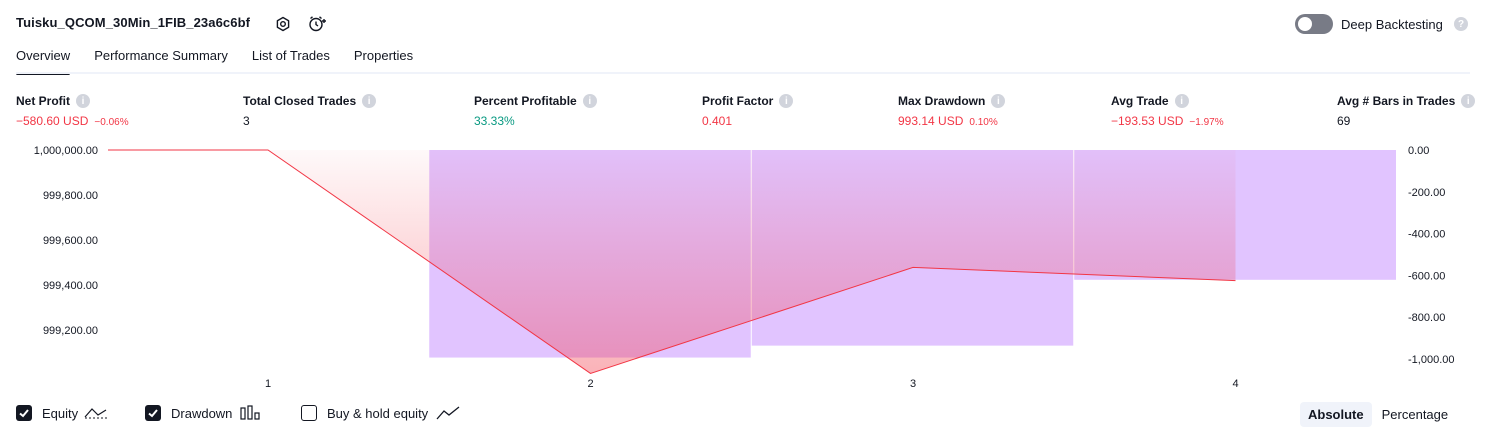 Image resolution: width=1486 pixels, height=438 pixels. I want to click on metric-label: Max Drawdown, so click(942, 101).